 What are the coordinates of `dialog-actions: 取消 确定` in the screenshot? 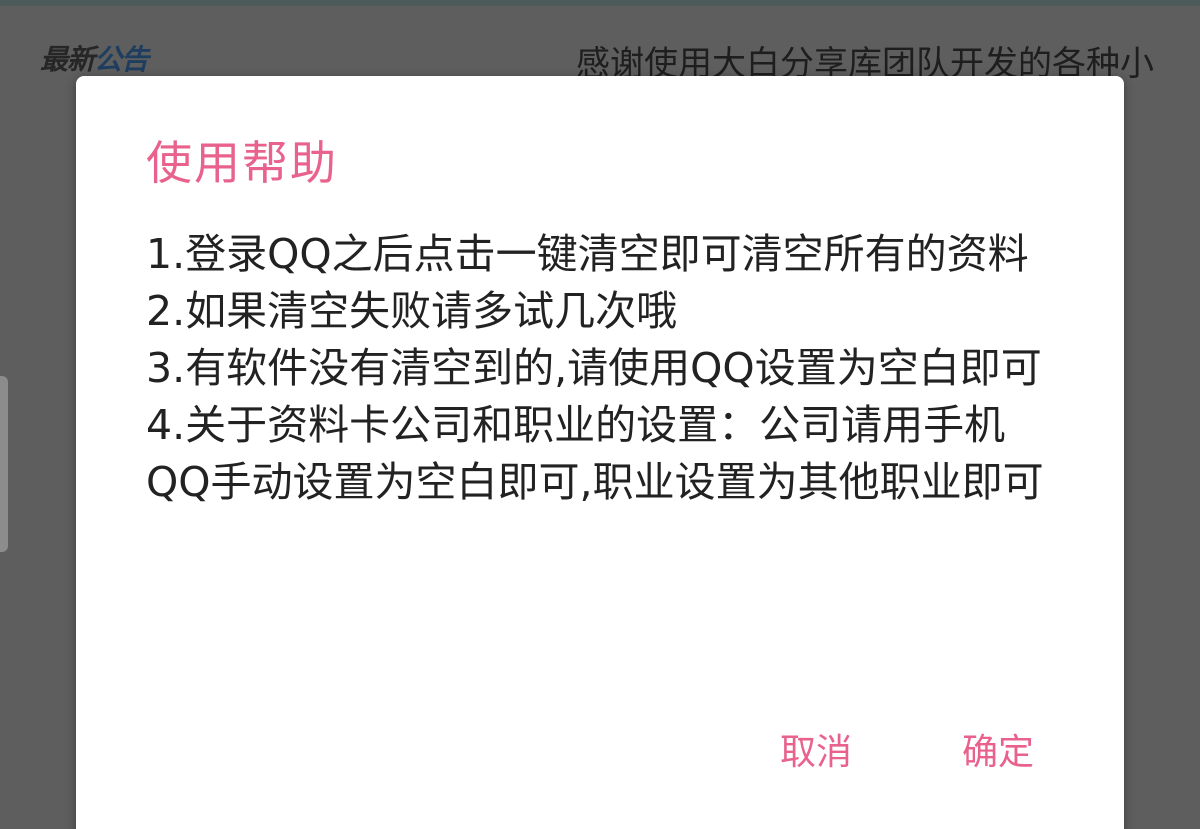 It's located at (600, 772).